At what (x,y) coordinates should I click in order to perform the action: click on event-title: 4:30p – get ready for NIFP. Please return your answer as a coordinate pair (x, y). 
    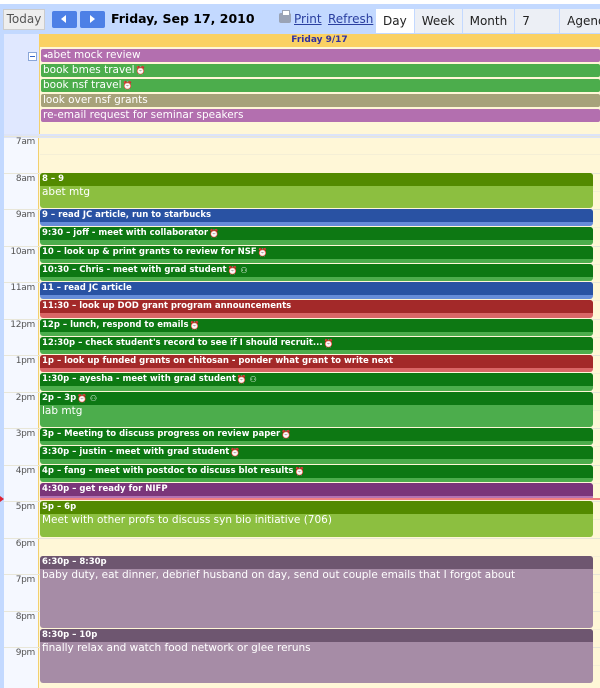
    Looking at the image, I should click on (316, 489).